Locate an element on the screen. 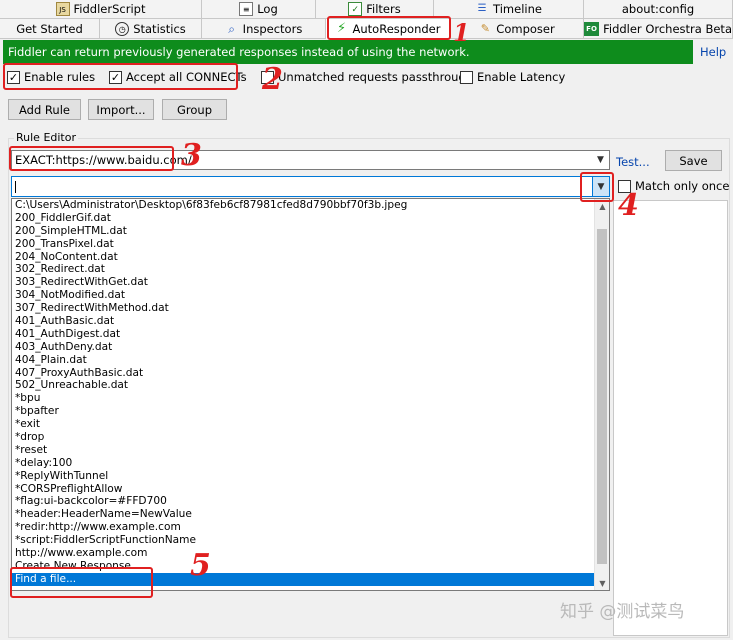 The width and height of the screenshot is (733, 640). dropdown-item: *header:HeaderName=NewValue is located at coordinates (303, 514).